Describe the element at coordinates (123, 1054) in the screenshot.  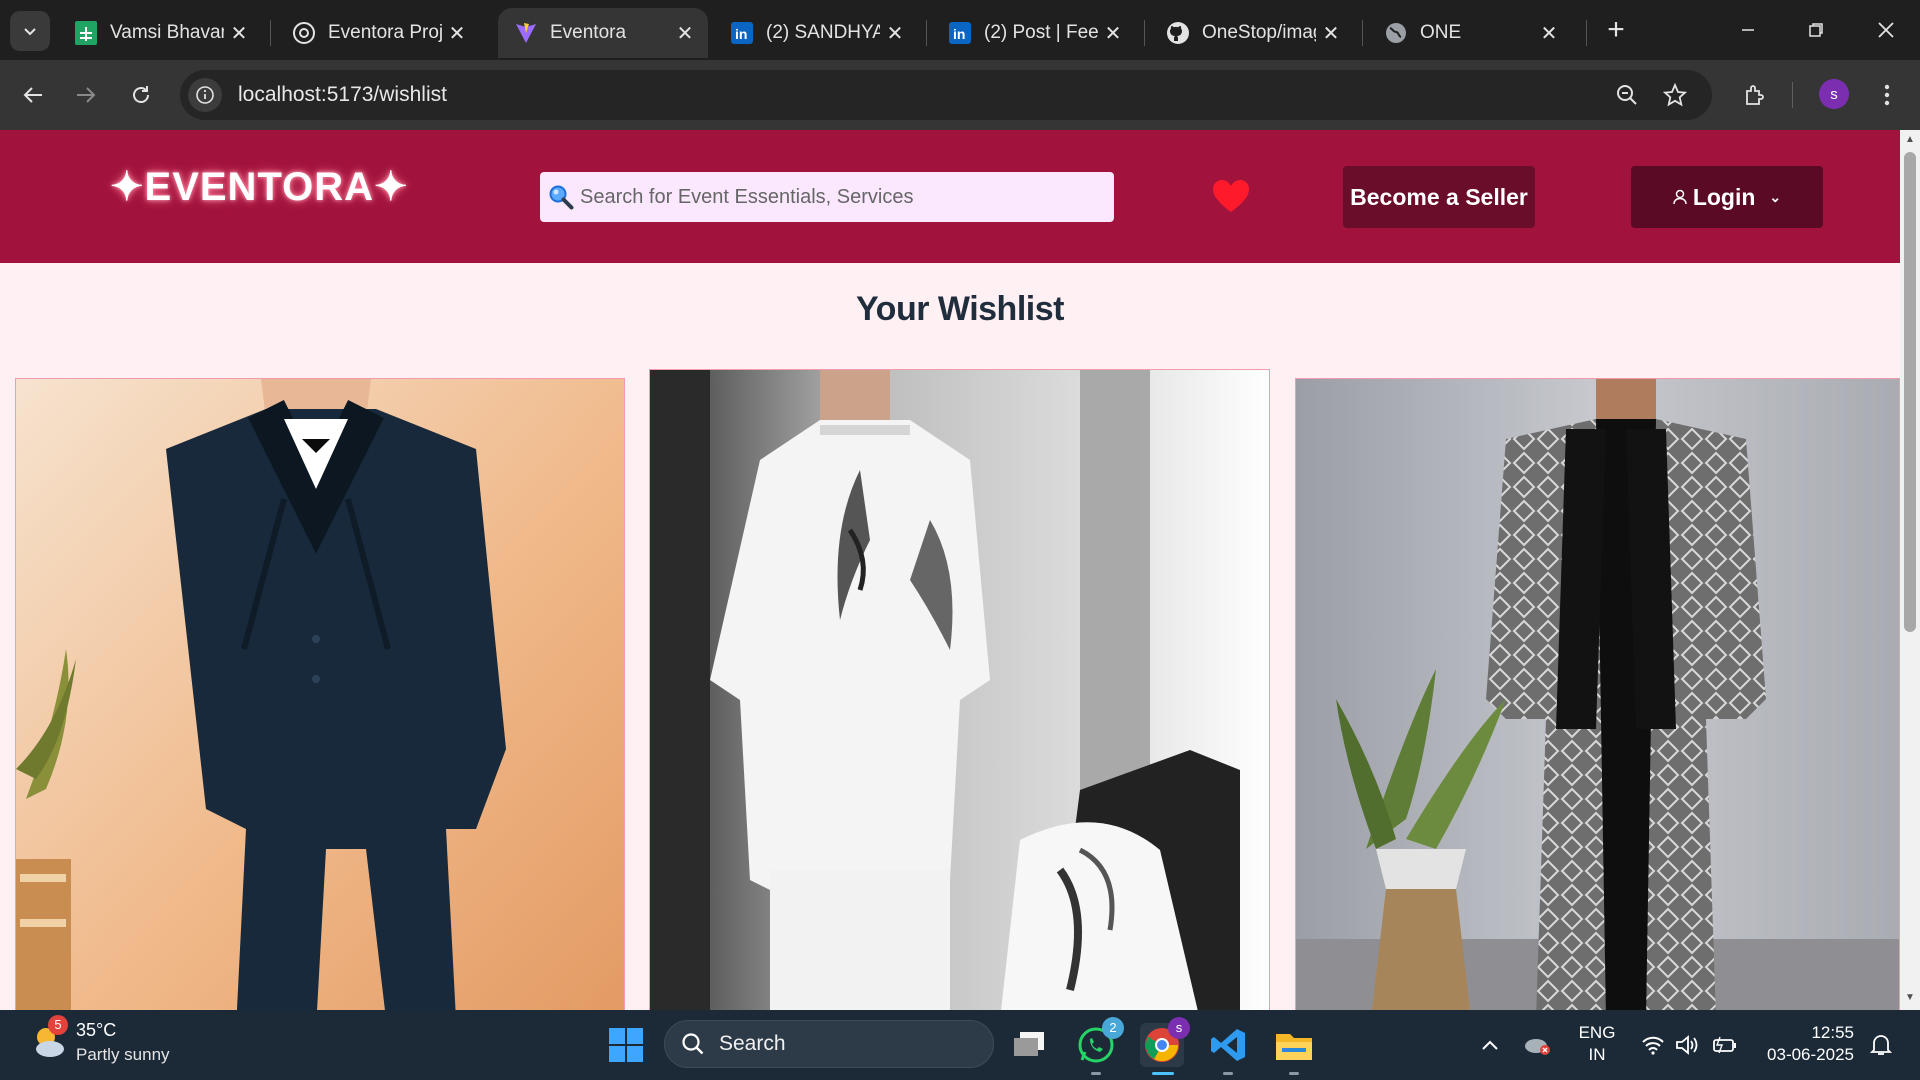
I see `weather-condition: Partly sunny` at that location.